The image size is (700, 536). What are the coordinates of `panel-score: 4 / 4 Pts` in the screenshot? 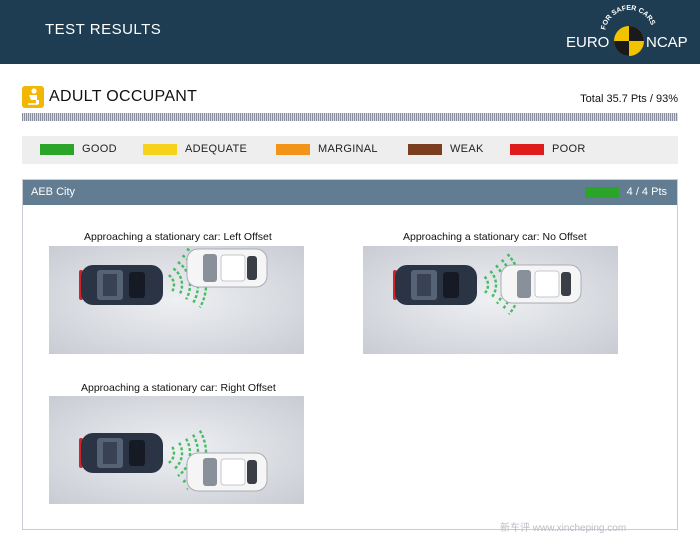 It's located at (646, 192).